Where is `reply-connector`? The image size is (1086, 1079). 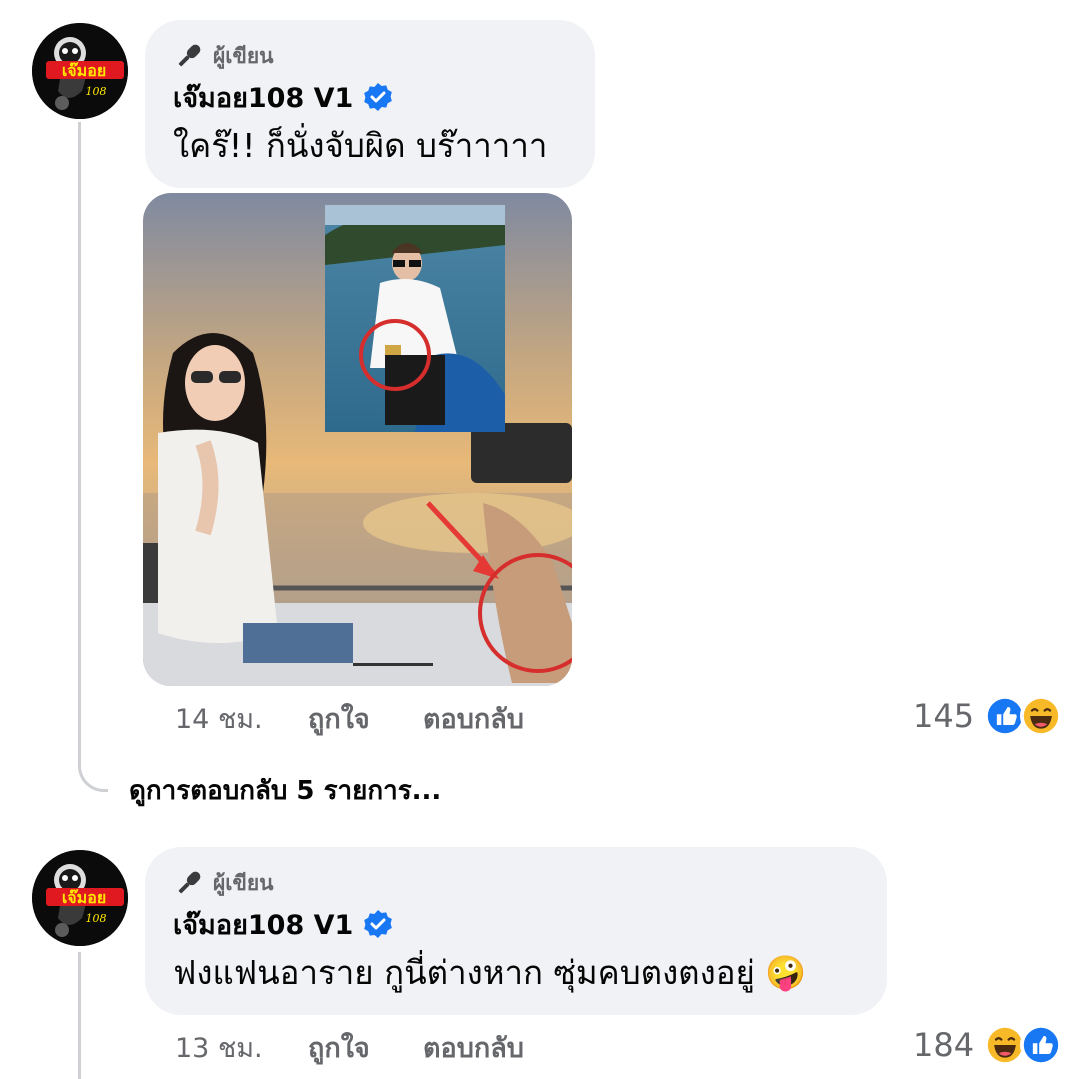 reply-connector is located at coordinates (93, 746).